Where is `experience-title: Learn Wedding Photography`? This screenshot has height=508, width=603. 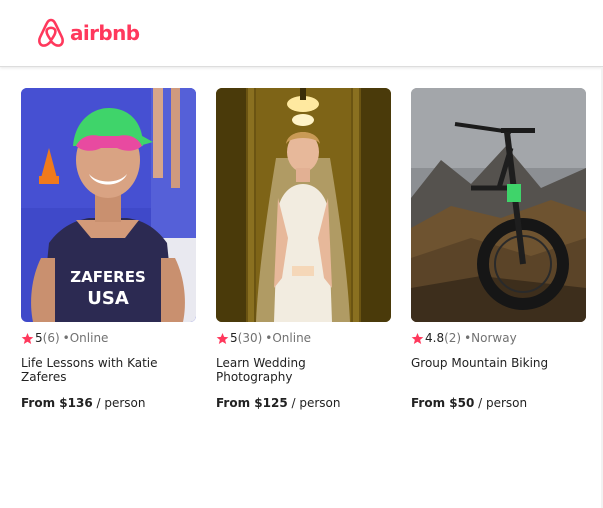
experience-title: Learn Wedding Photography is located at coordinates (296, 370).